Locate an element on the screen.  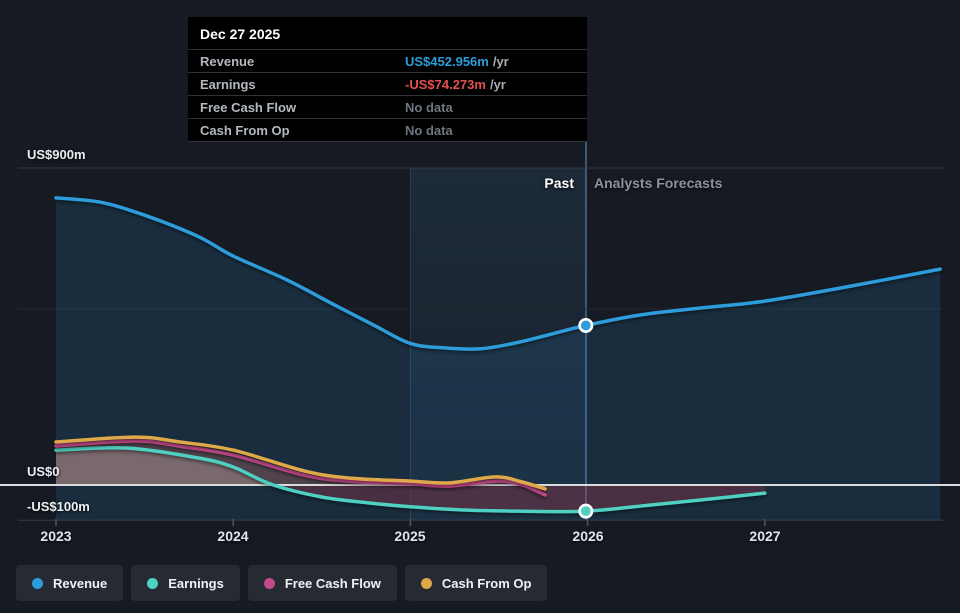
legend-item-earnings: Earnings is located at coordinates (185, 583).